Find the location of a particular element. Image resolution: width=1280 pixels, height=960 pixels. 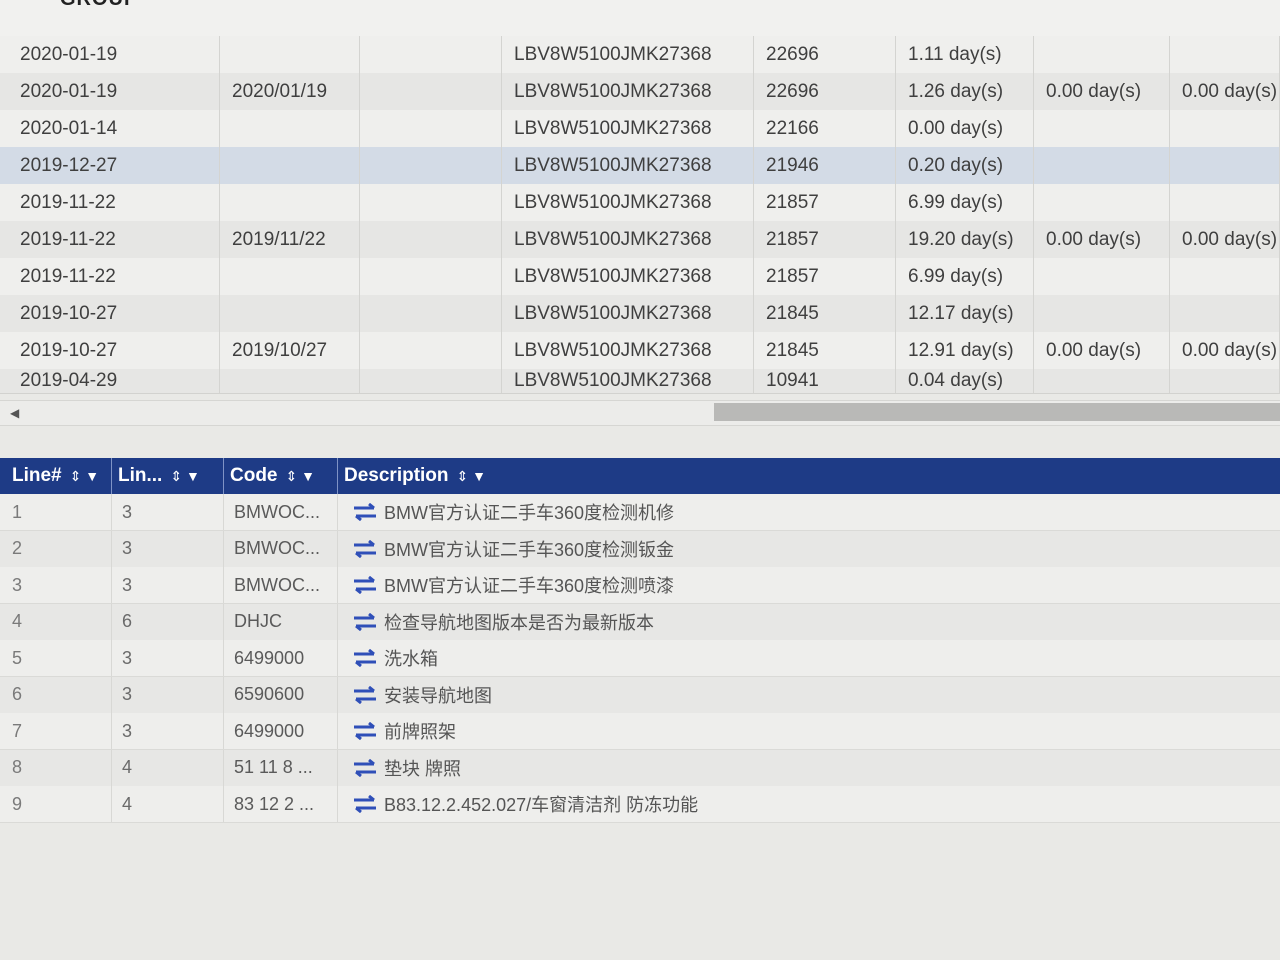

table-row: 6 3 6590600 安装导航地图 is located at coordinates (640, 695).